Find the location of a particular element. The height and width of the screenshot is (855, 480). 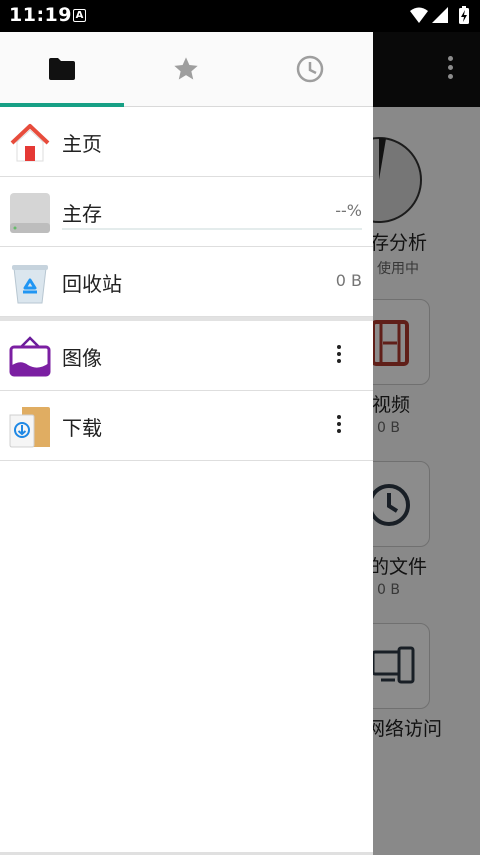

drawer-tabs is located at coordinates (186, 69).